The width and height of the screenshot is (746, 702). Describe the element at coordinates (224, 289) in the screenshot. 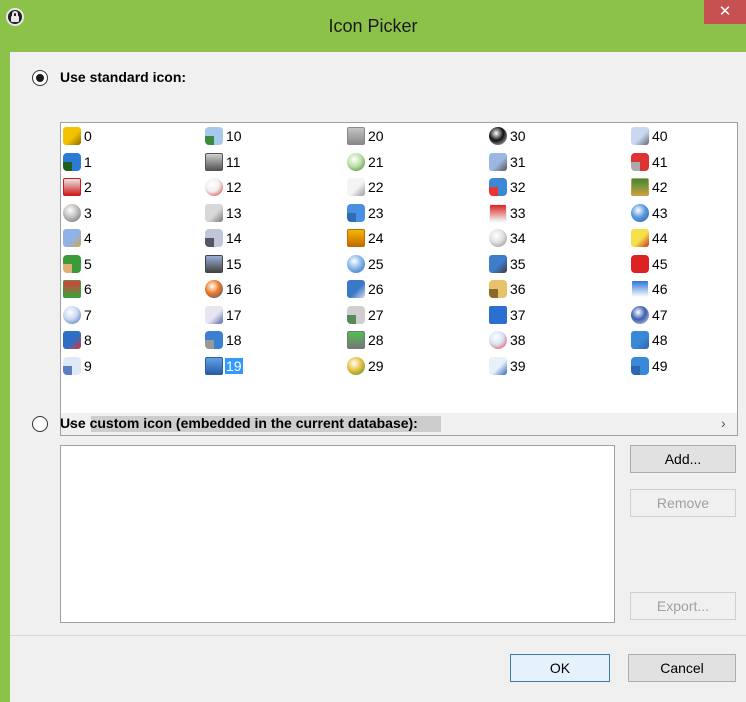

I see `icon-item-16: 16` at that location.